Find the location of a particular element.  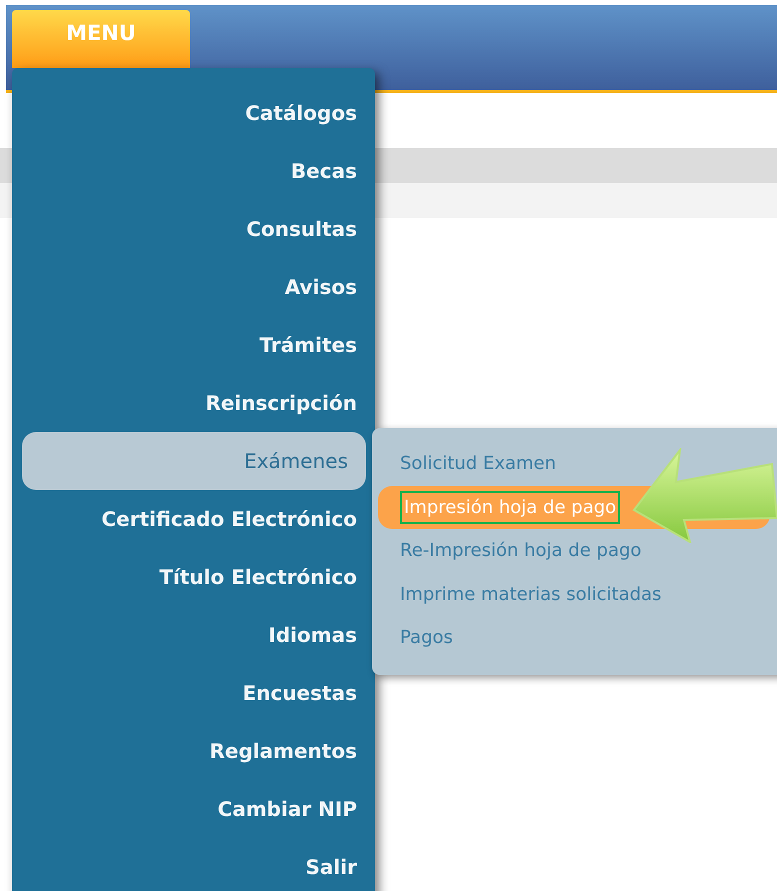

menu-item: Becas is located at coordinates (198, 171).